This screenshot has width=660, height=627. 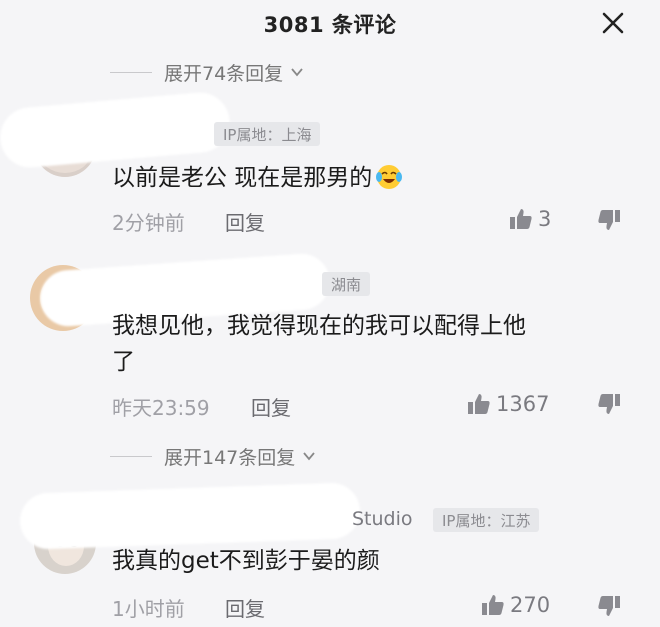 I want to click on expand-replies-label: 展开147条回复, so click(x=230, y=457).